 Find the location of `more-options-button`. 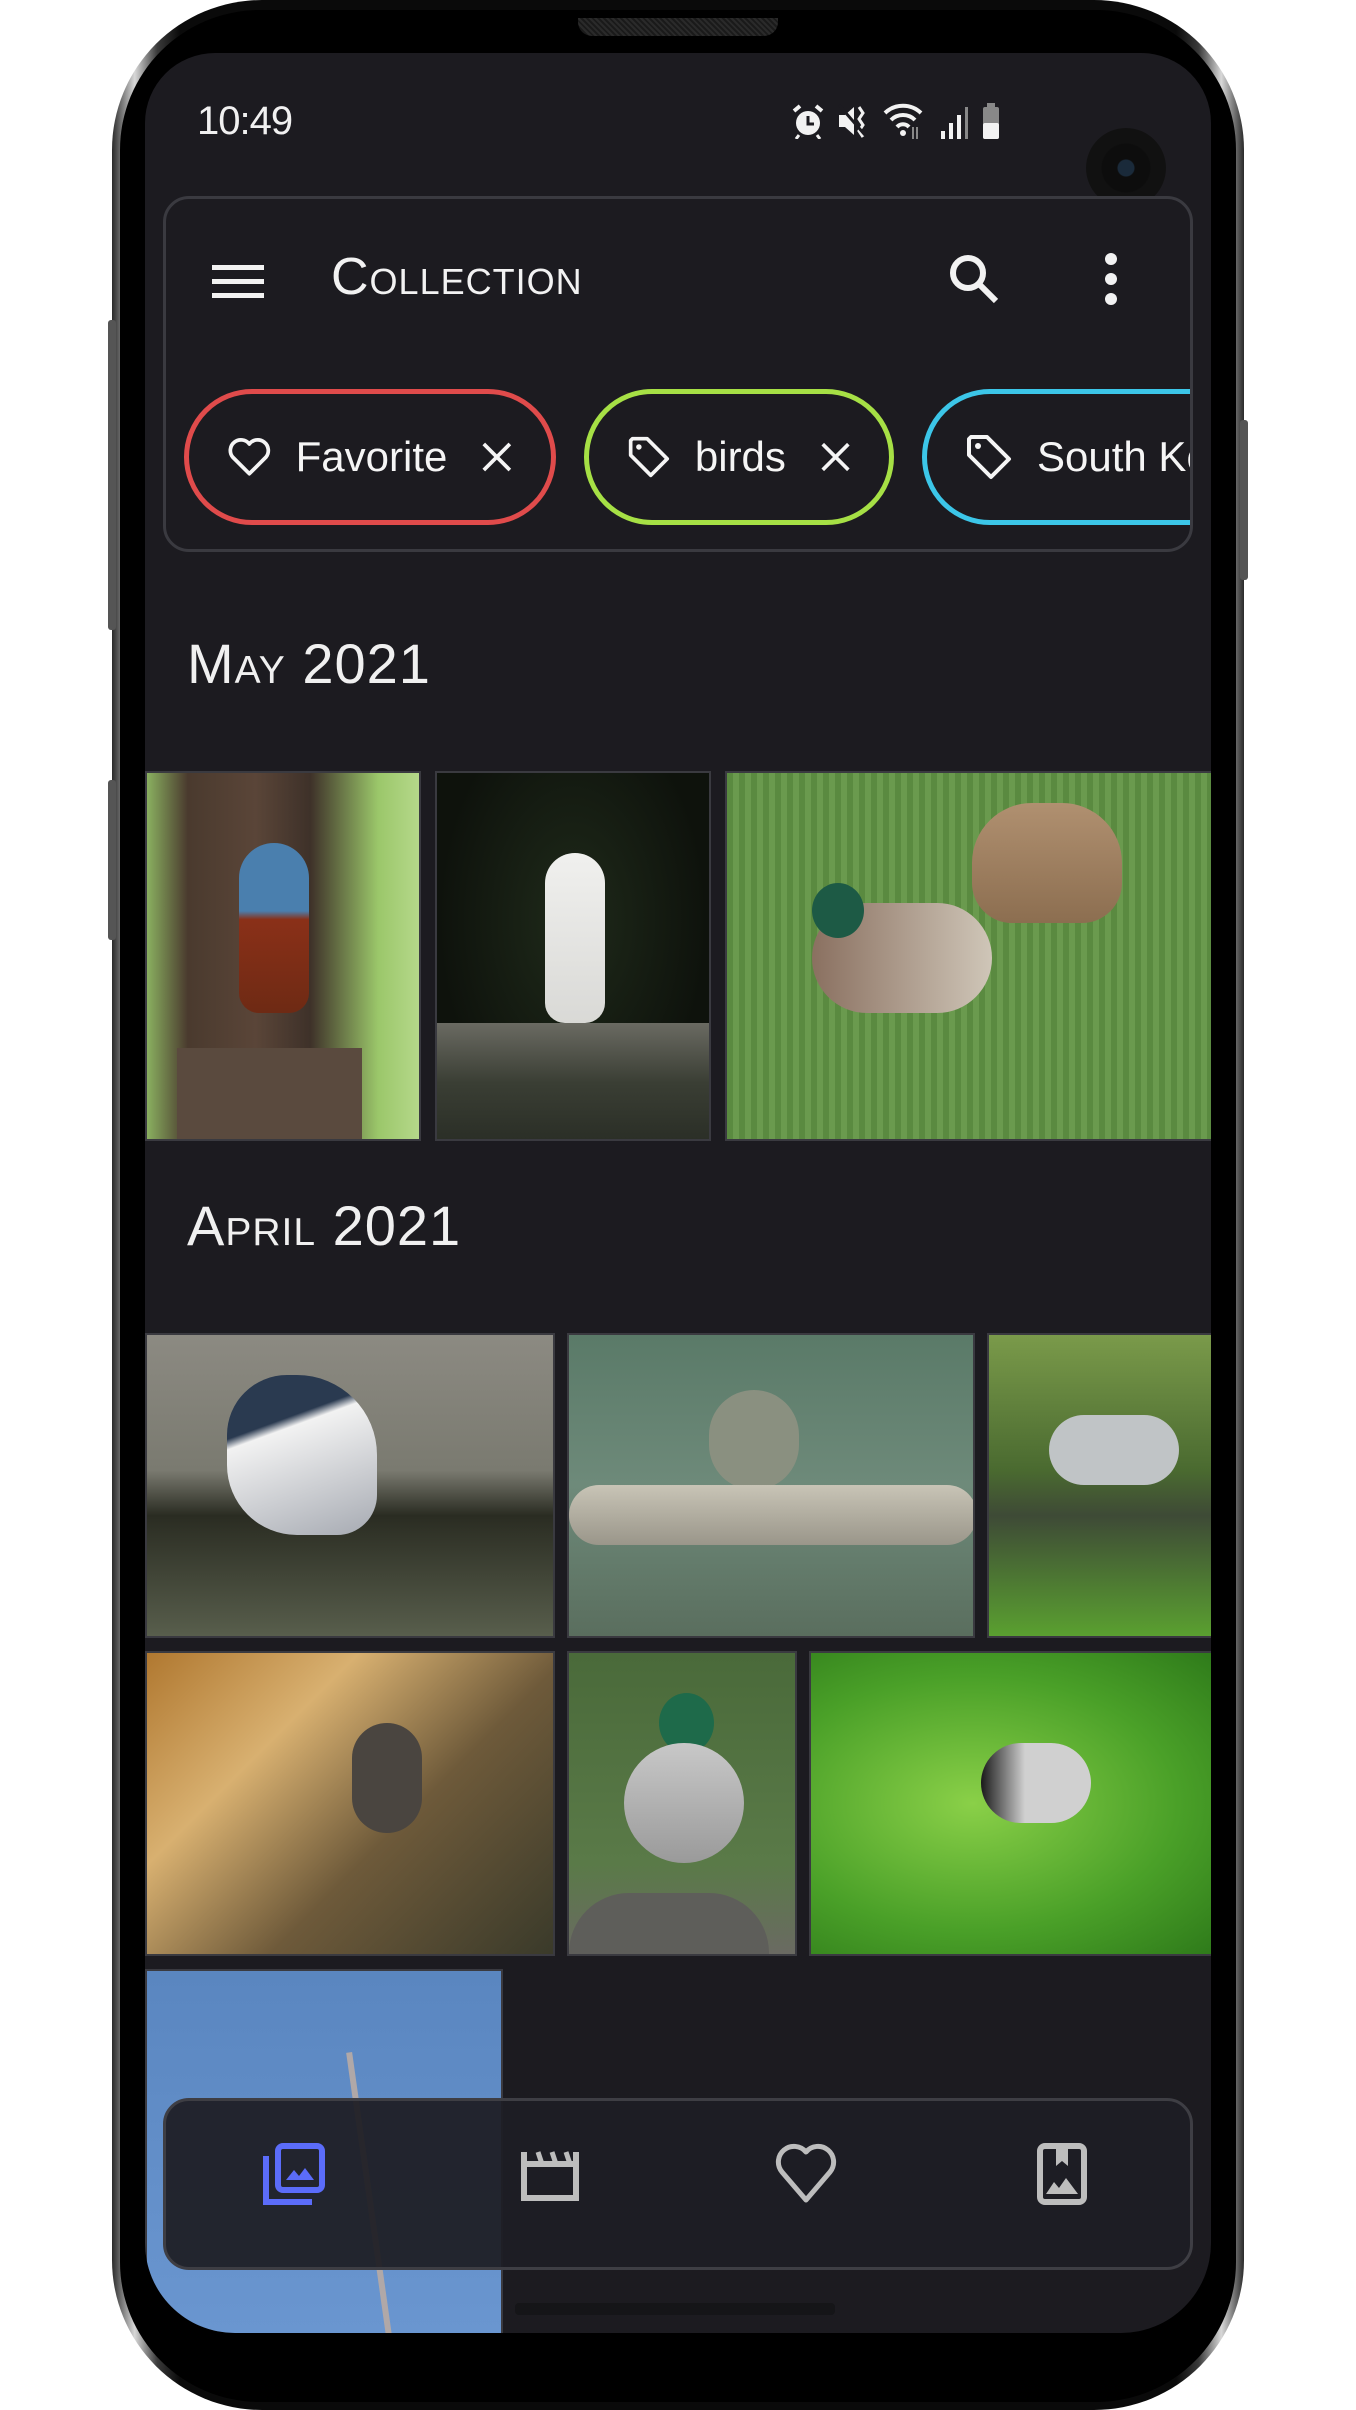

more-options-button is located at coordinates (1111, 279).